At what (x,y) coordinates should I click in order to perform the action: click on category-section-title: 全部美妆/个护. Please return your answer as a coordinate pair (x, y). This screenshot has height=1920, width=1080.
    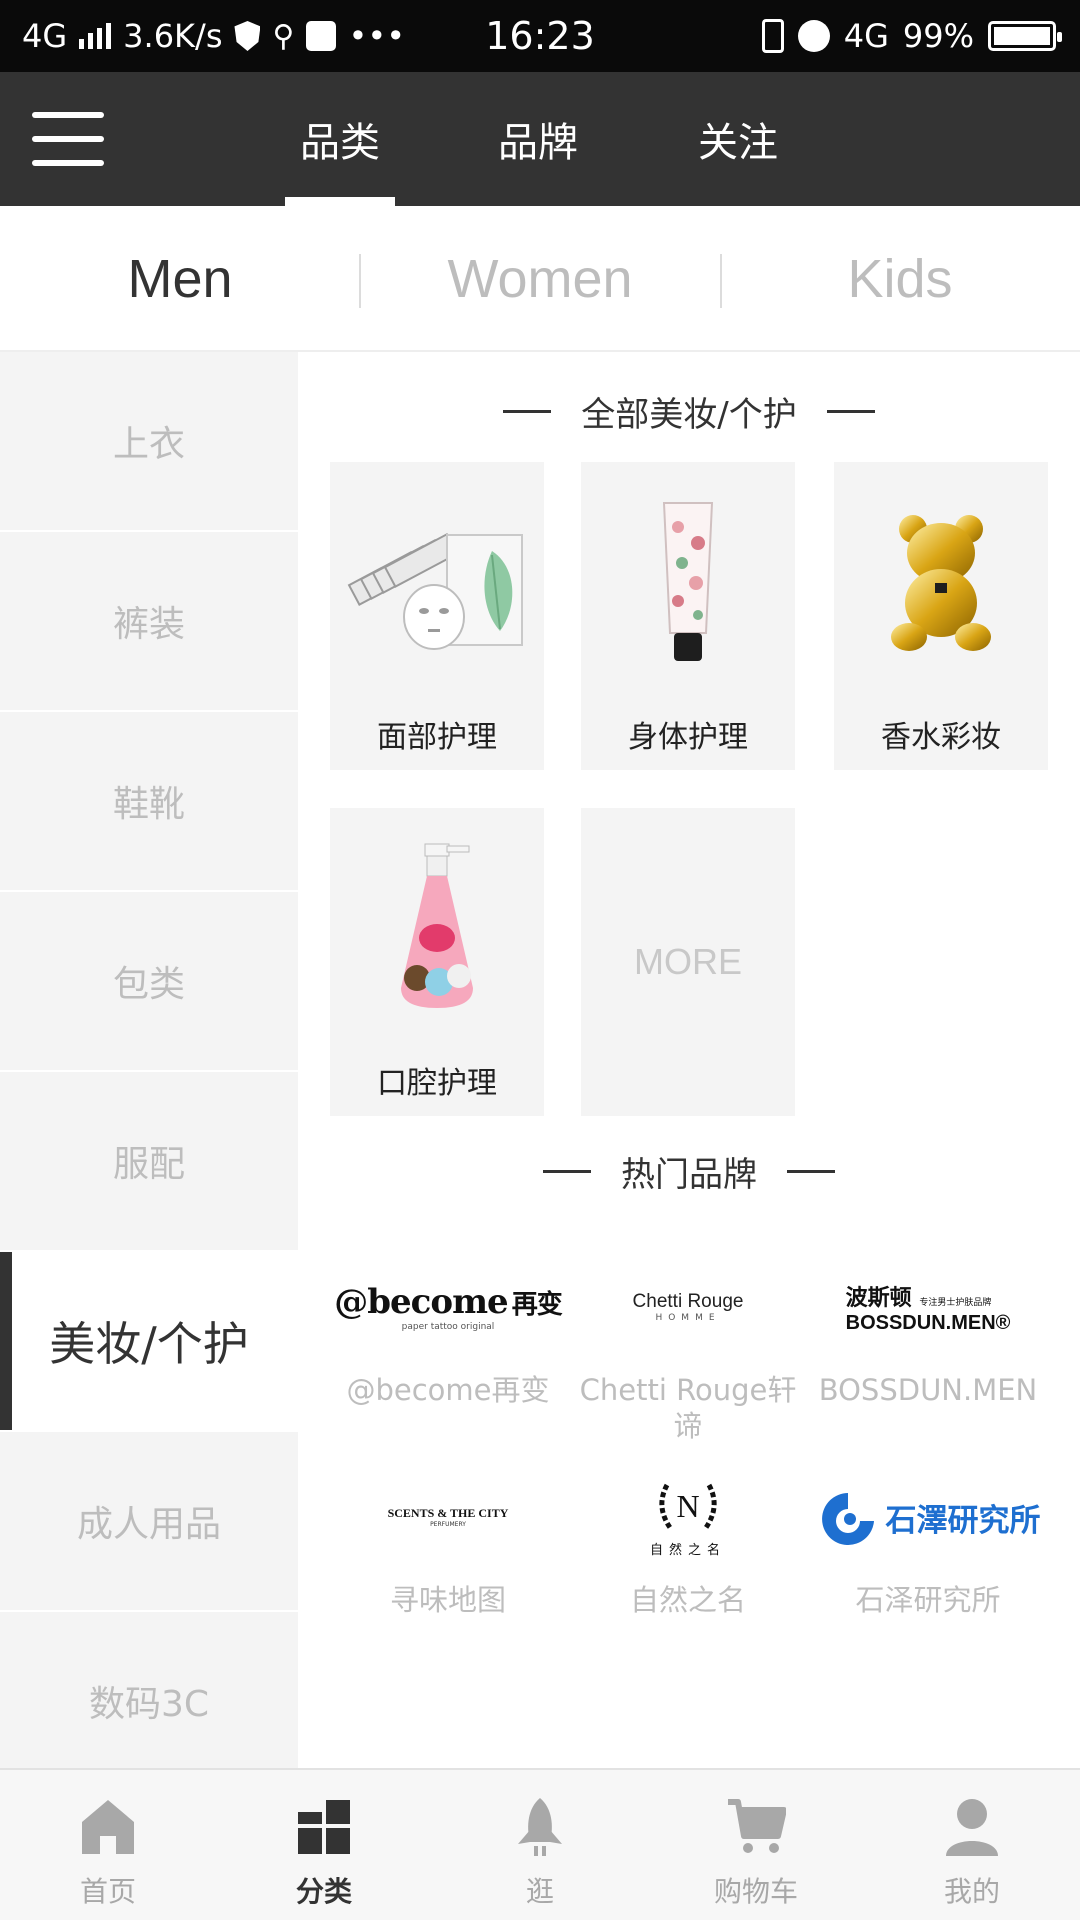
    Looking at the image, I should click on (689, 411).